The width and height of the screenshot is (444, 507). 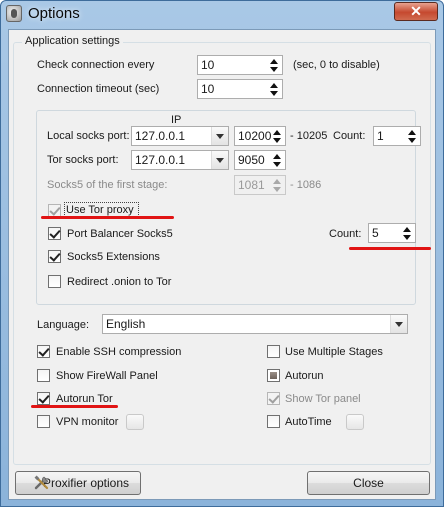 I want to click on port-balancer-checkbox, so click(x=54, y=233).